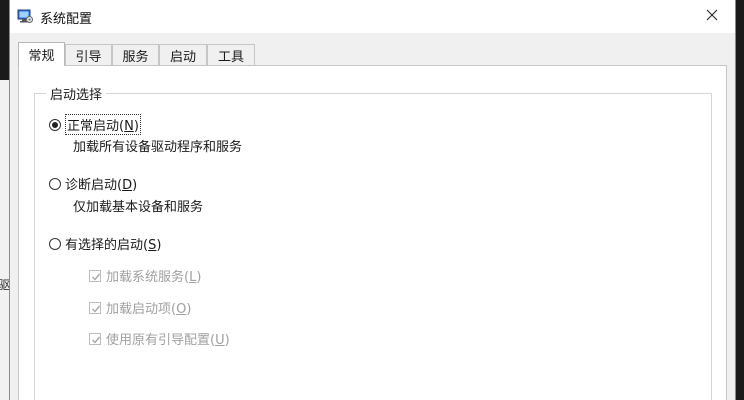 The image size is (744, 400). Describe the element at coordinates (135, 57) in the screenshot. I see `tab-label: 服务` at that location.